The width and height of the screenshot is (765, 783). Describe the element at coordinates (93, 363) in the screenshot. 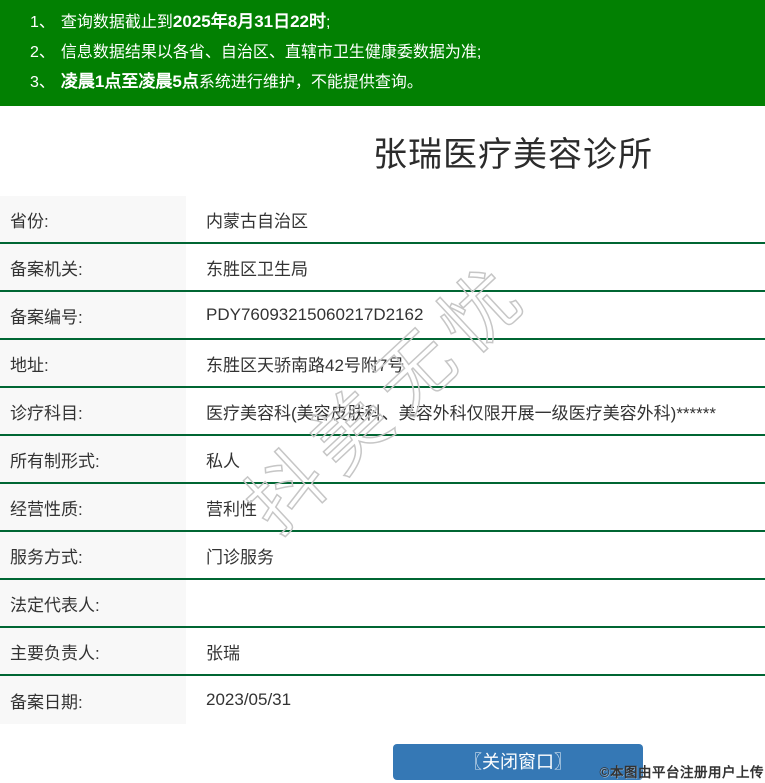

I see `field-label: 地址:` at that location.